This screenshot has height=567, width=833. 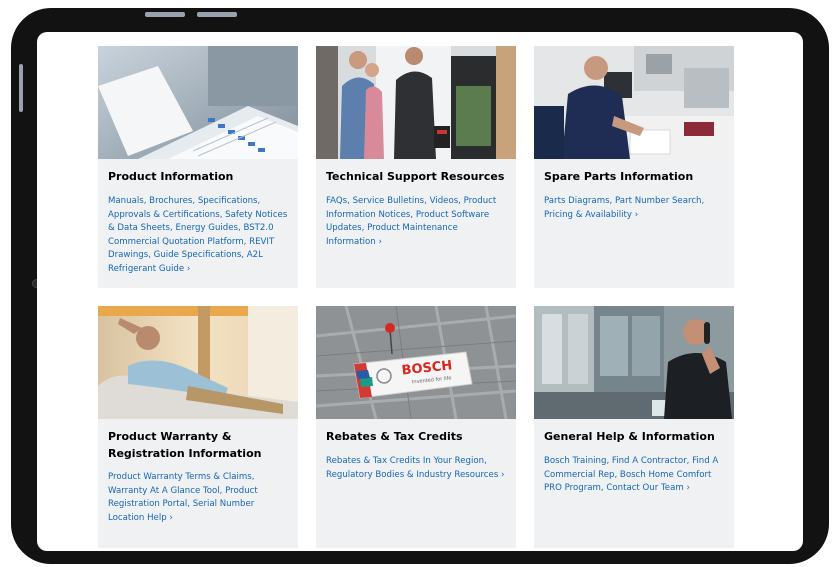 What do you see at coordinates (634, 102) in the screenshot?
I see `spare-parts-image` at bounding box center [634, 102].